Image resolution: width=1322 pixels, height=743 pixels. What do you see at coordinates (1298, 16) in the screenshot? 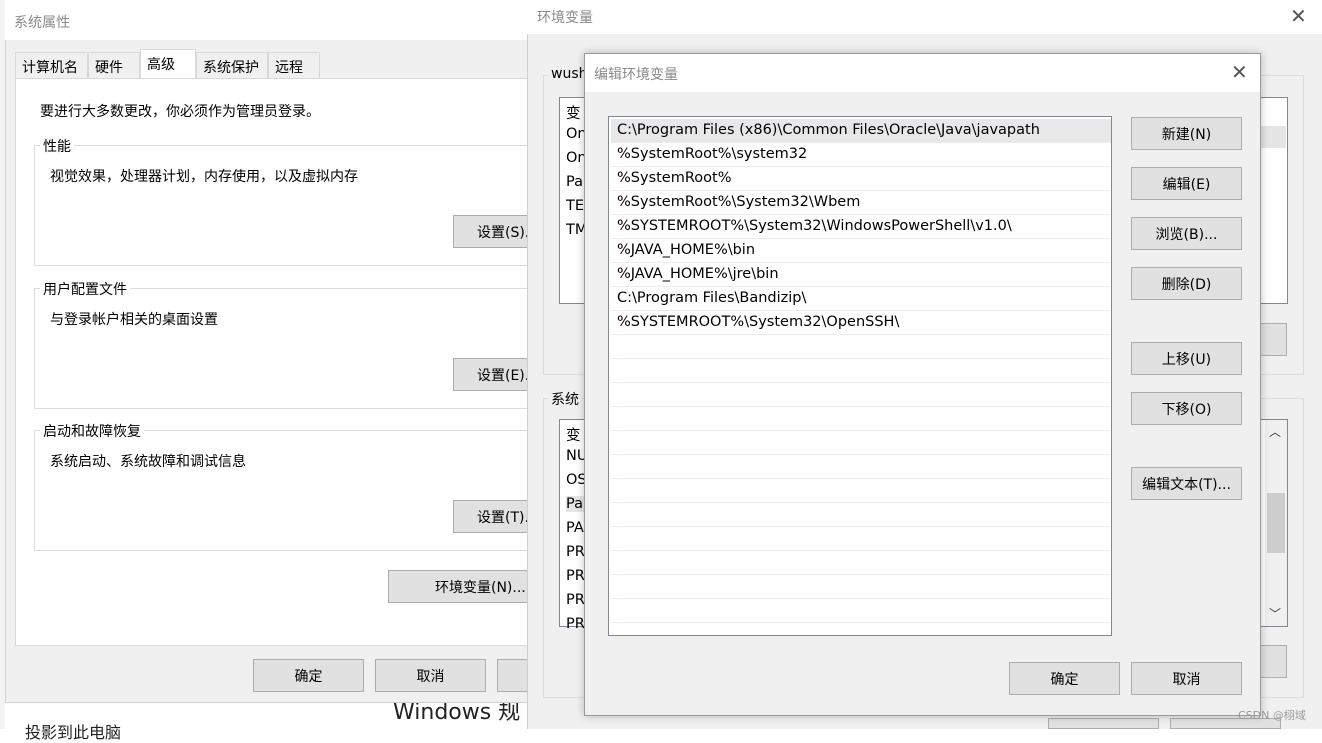
I see `environment-variables-close-icon: ✕` at bounding box center [1298, 16].